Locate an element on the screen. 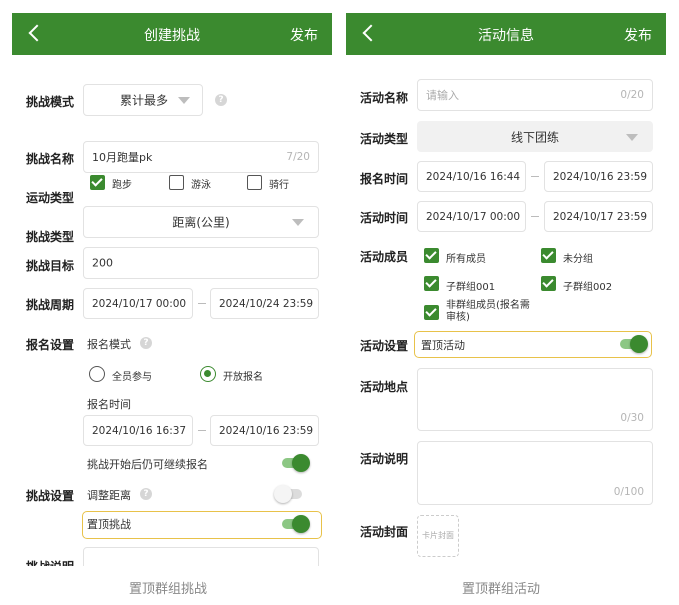  mode-value: 累计最多 is located at coordinates (144, 100).